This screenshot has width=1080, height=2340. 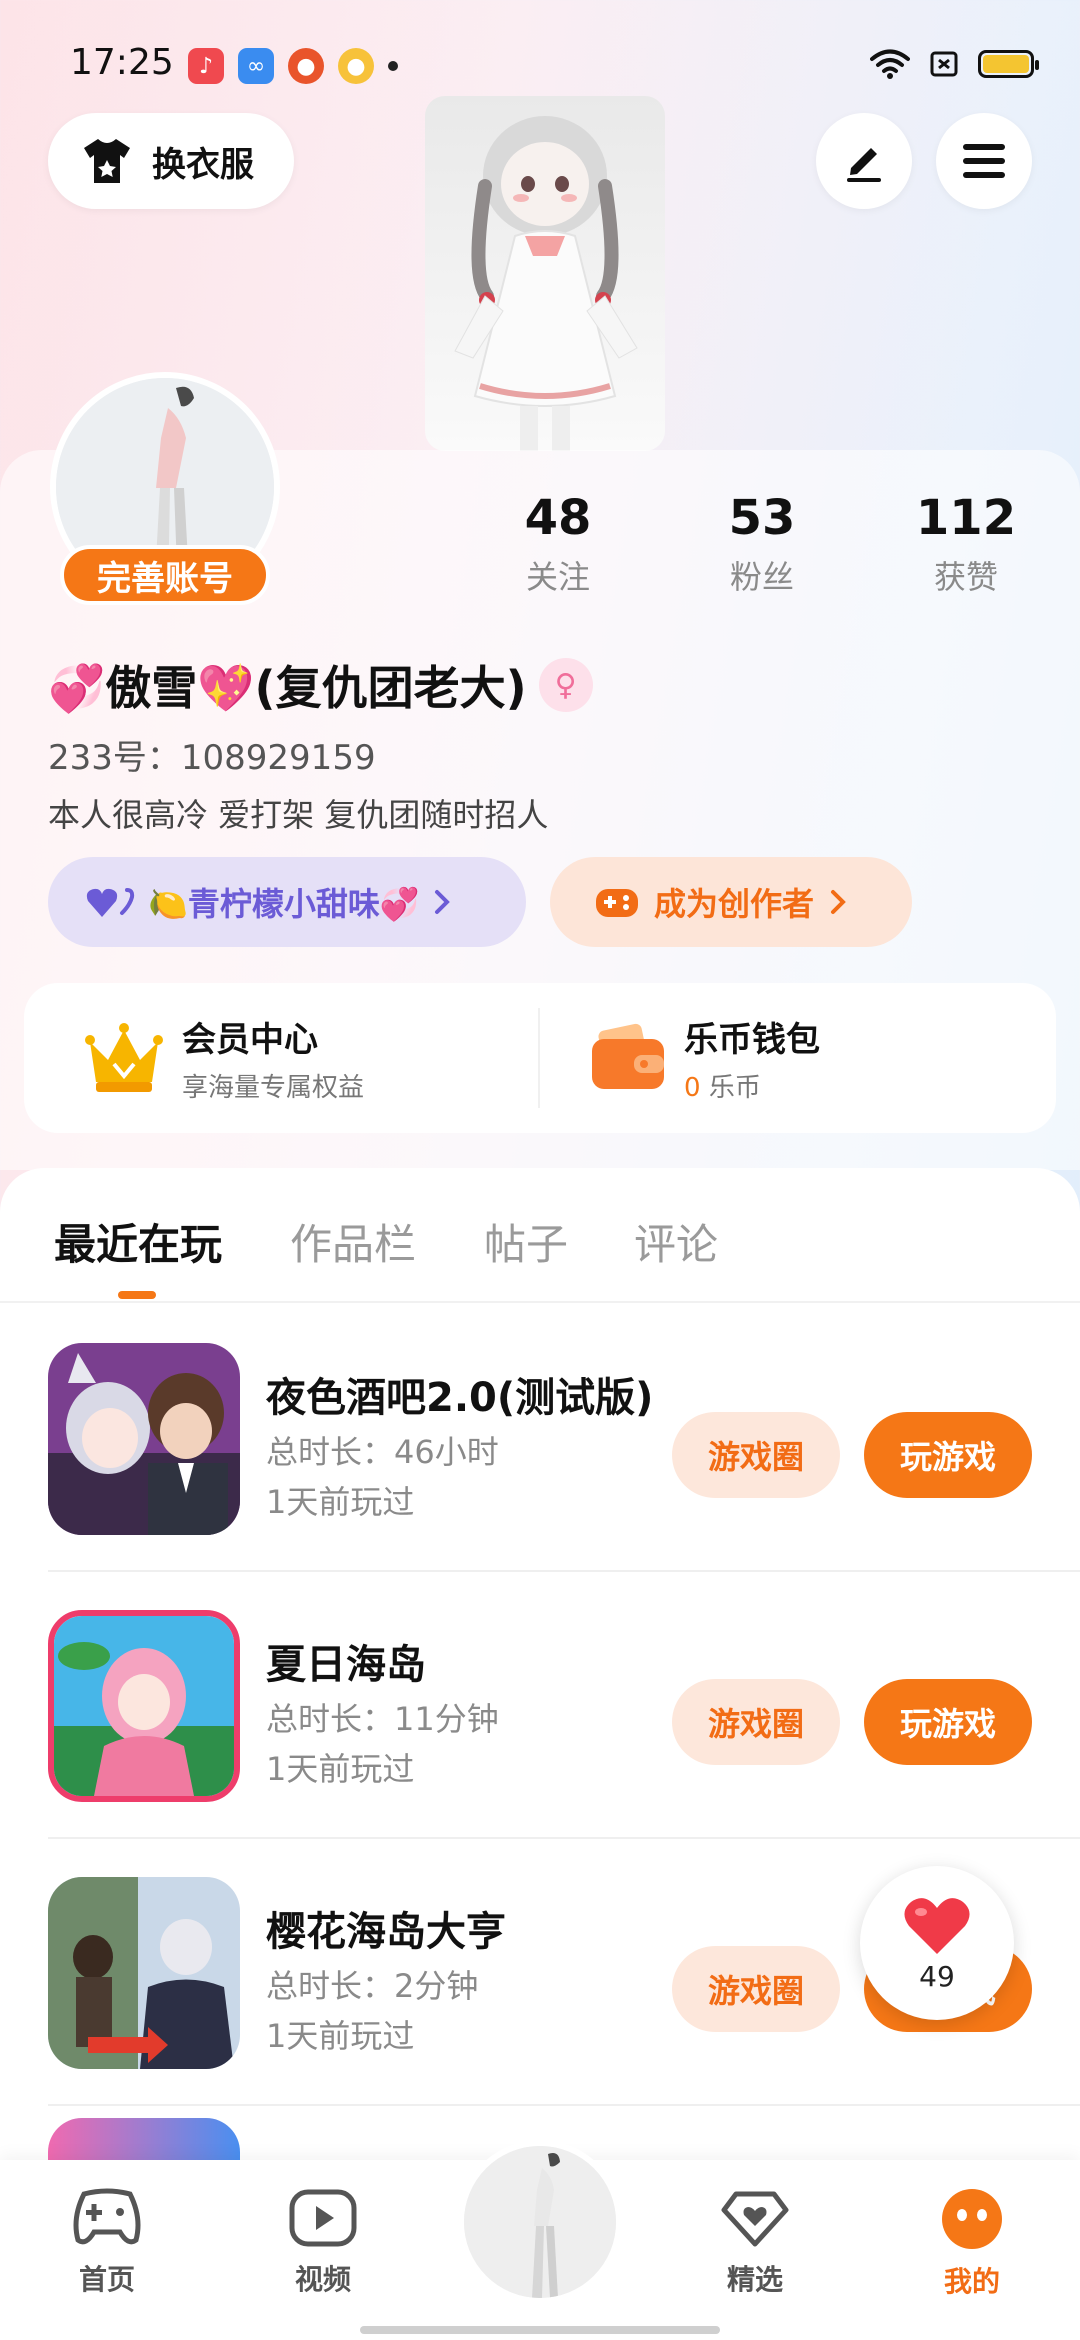 I want to click on status-time: 17:25, so click(x=122, y=62).